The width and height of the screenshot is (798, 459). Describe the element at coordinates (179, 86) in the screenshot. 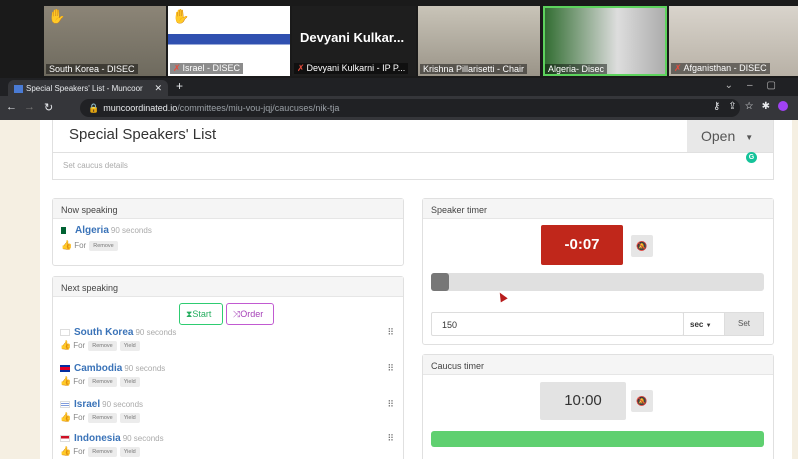

I see `new-tab-button: +` at that location.